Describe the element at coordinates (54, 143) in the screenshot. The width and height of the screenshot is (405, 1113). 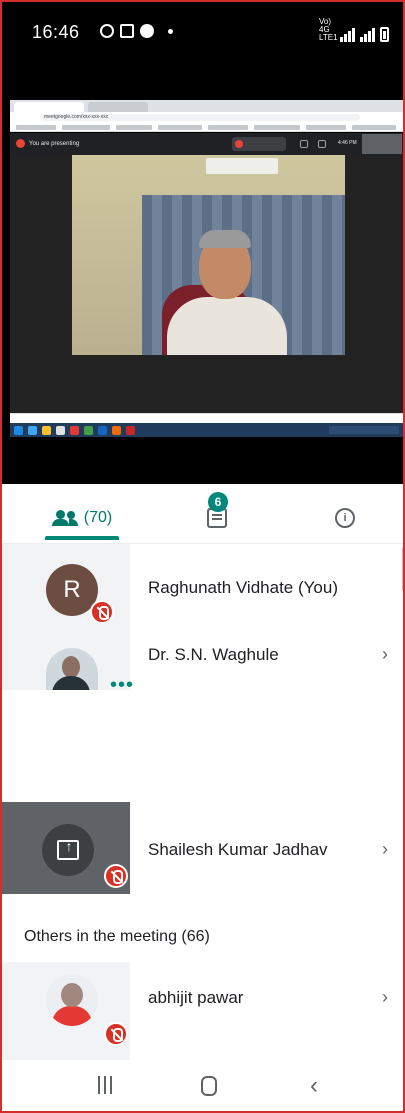
I see `presenting-label: You are presenting` at that location.